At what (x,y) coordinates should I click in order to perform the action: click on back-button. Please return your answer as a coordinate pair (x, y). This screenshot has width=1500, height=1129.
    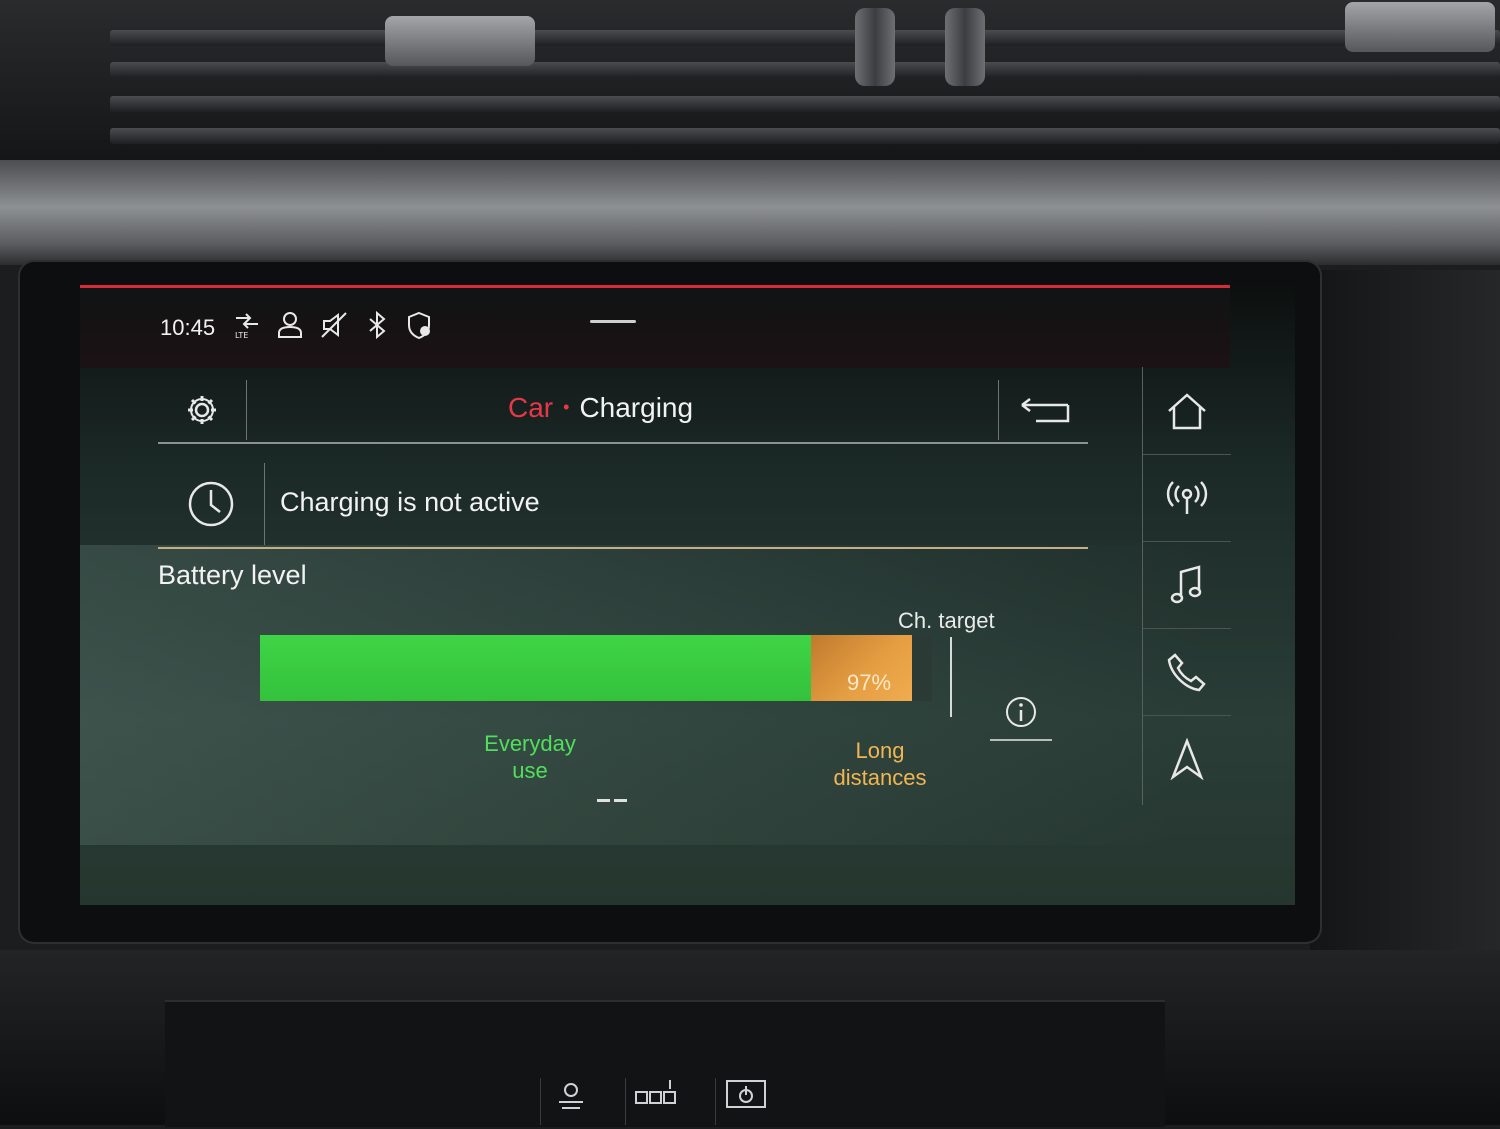
    Looking at the image, I should click on (1043, 410).